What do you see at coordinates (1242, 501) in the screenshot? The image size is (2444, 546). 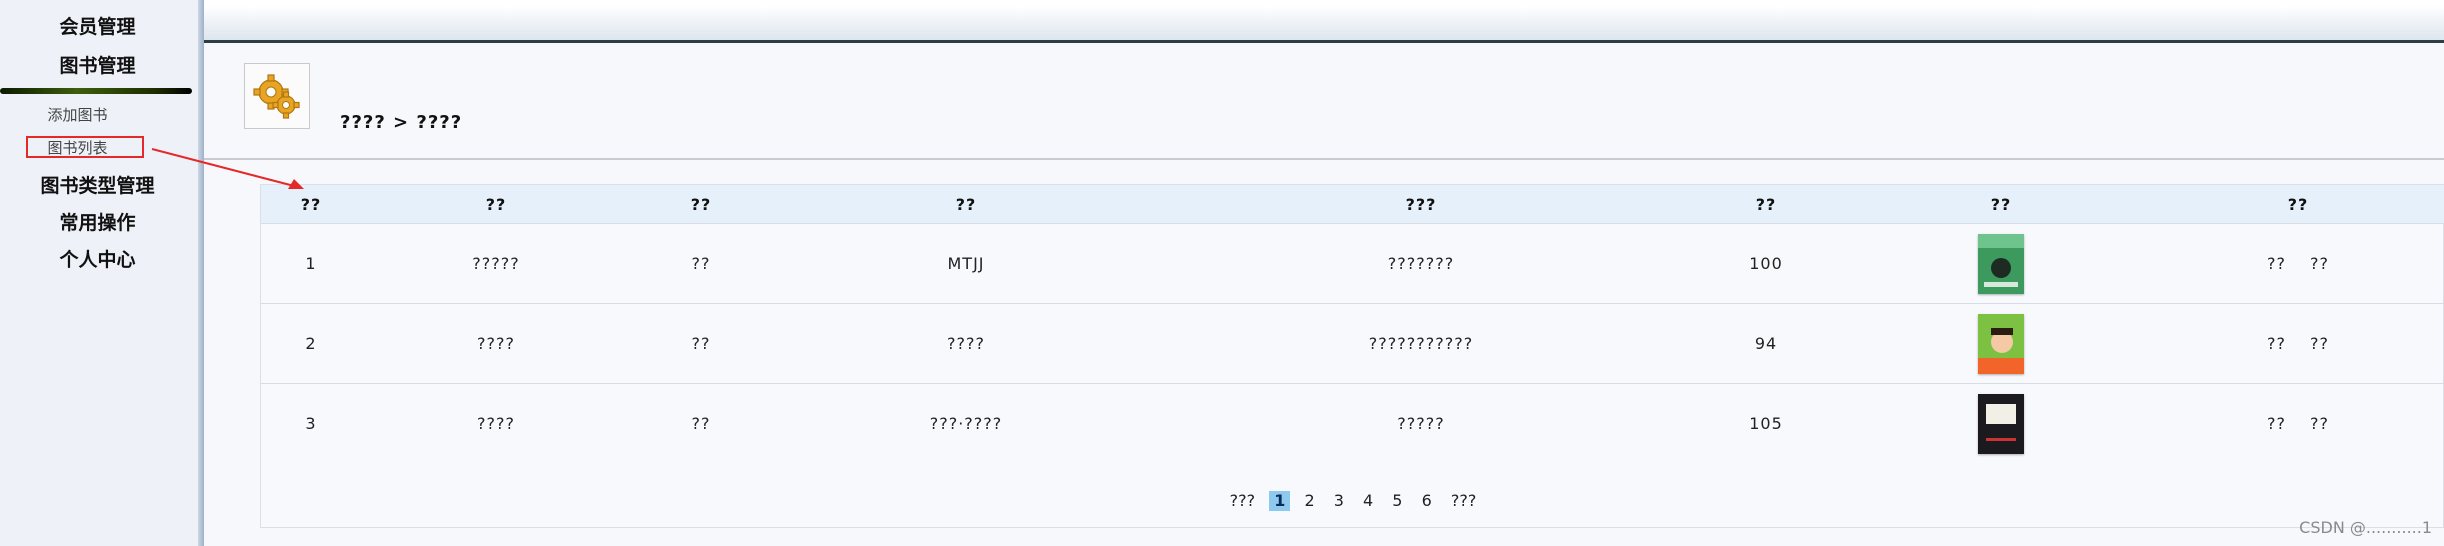 I see `pager-prev: ???` at bounding box center [1242, 501].